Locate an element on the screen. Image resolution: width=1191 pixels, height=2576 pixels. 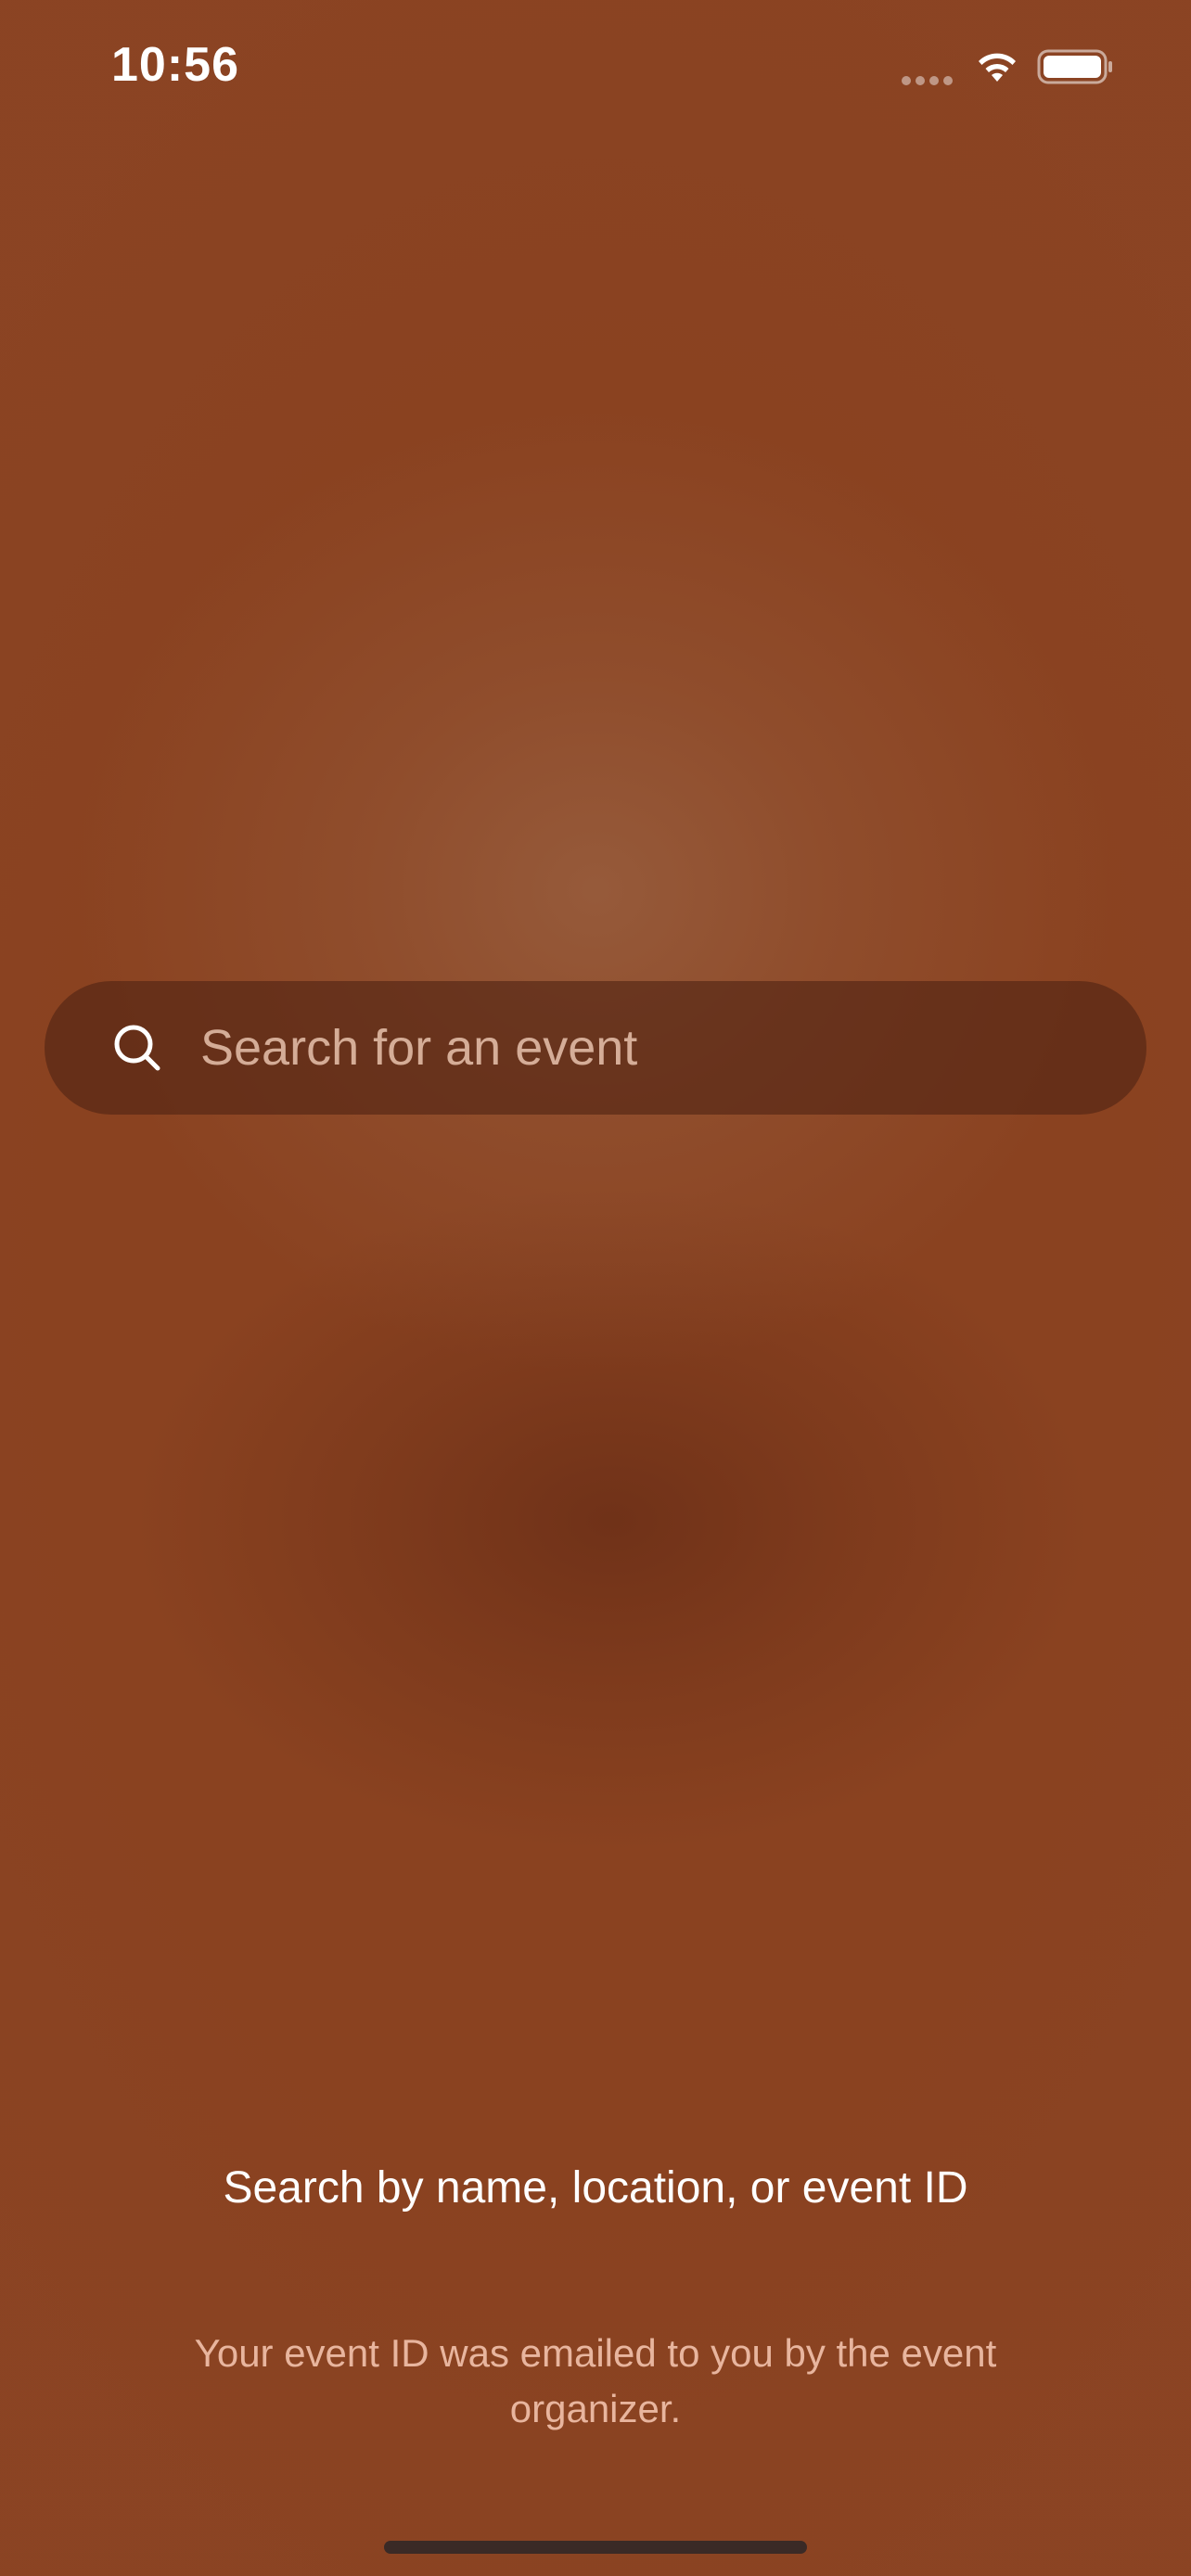
search-bar is located at coordinates (595, 1048).